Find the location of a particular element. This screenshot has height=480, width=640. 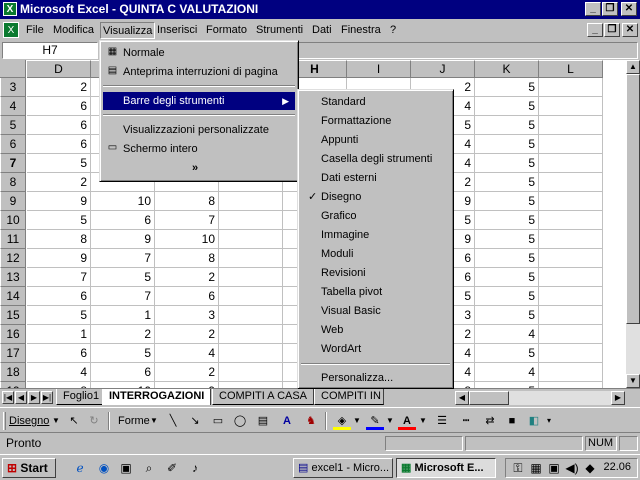

start-button: ⊞ Start is located at coordinates (29, 468).